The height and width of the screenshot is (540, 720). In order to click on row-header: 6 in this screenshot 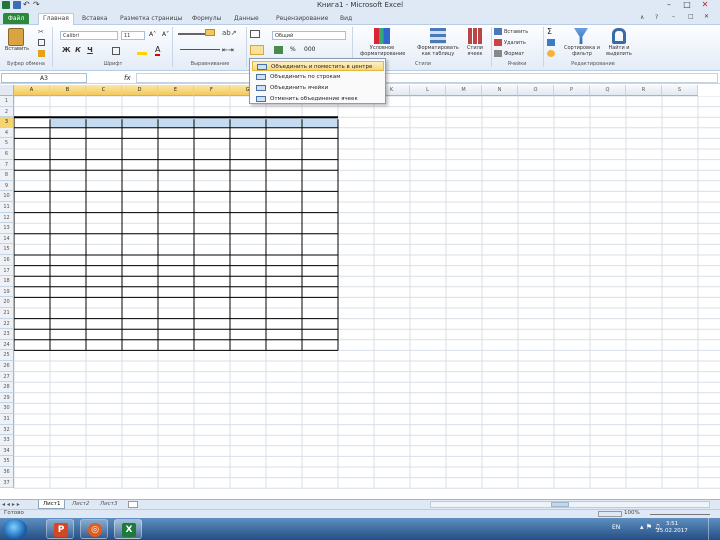, I will do `click(7, 154)`.